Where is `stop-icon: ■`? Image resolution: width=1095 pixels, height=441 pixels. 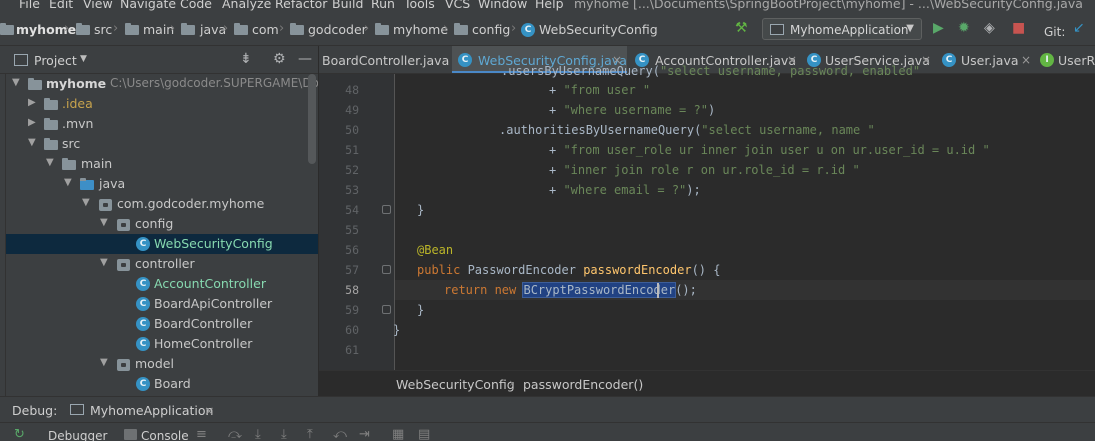
stop-icon: ■ is located at coordinates (1018, 28).